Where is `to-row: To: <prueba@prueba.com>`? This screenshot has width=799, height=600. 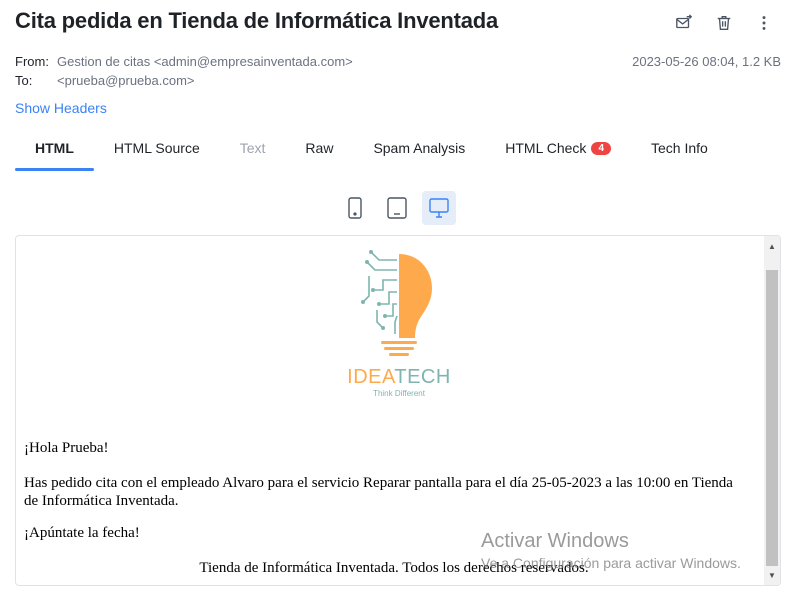 to-row: To: <prueba@prueba.com> is located at coordinates (184, 80).